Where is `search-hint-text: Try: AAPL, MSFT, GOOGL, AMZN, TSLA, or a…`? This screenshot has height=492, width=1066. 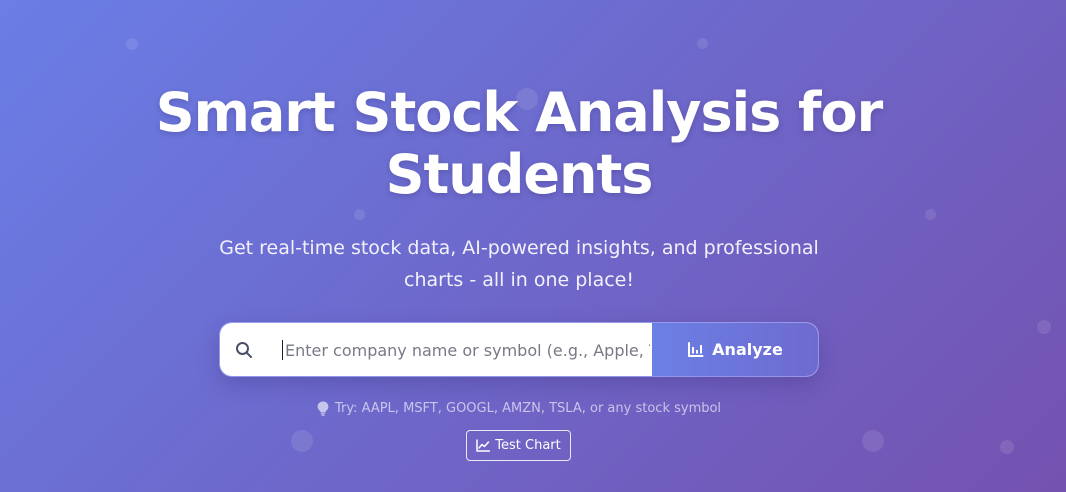
search-hint-text: Try: AAPL, MSFT, GOOGL, AMZN, TSLA, or a… is located at coordinates (528, 408).